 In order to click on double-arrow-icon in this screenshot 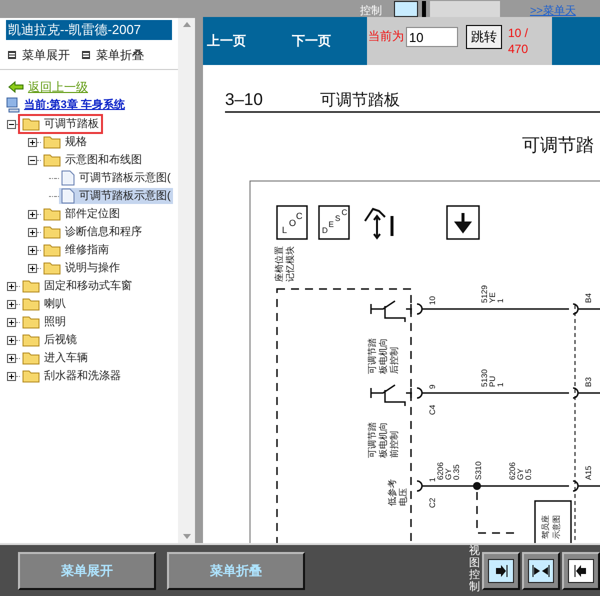, I will do `click(541, 570)`.